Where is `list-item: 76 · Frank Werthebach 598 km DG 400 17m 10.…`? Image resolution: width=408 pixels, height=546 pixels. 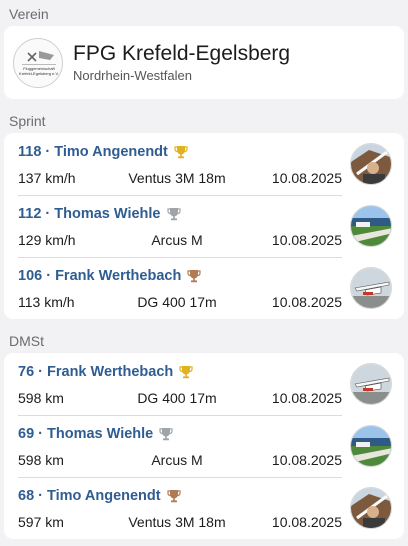 list-item: 76 · Frank Werthebach 598 km DG 400 17m 10.… is located at coordinates (204, 384).